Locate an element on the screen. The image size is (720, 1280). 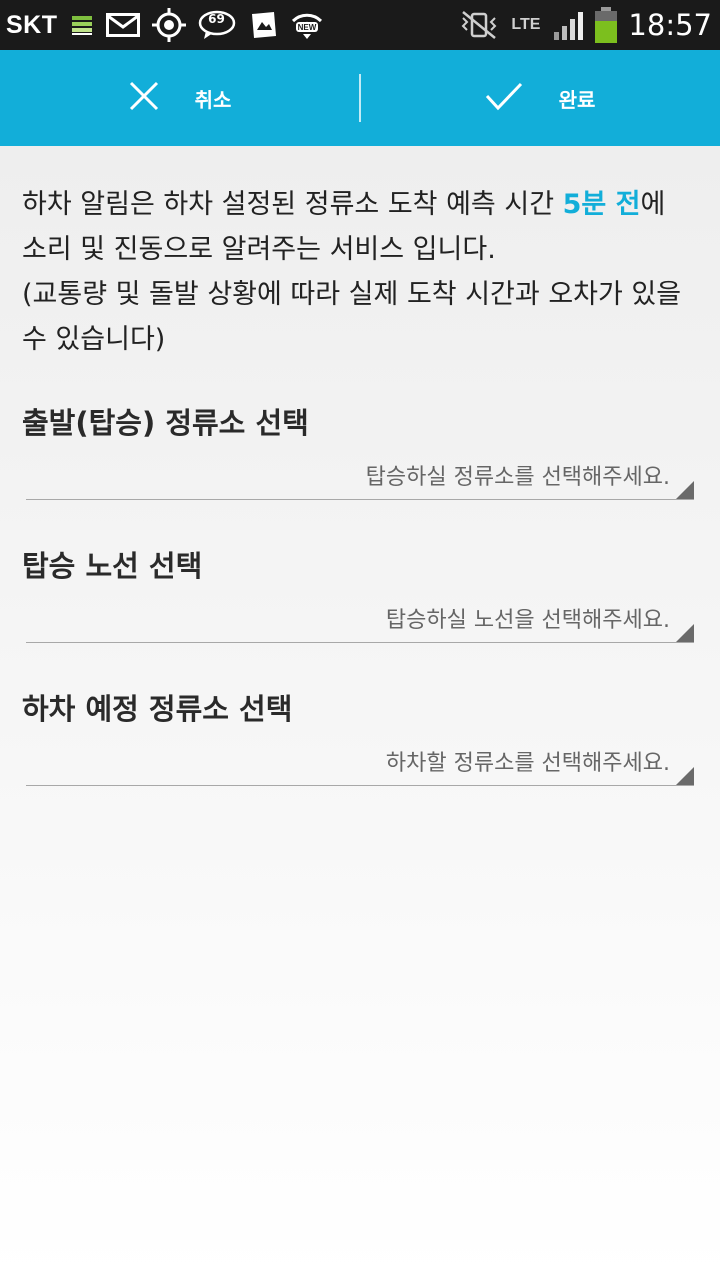
intro-text-before: 하차 알림은 하차 설정된 정류소 도착 예측 시간 is located at coordinates (292, 204).